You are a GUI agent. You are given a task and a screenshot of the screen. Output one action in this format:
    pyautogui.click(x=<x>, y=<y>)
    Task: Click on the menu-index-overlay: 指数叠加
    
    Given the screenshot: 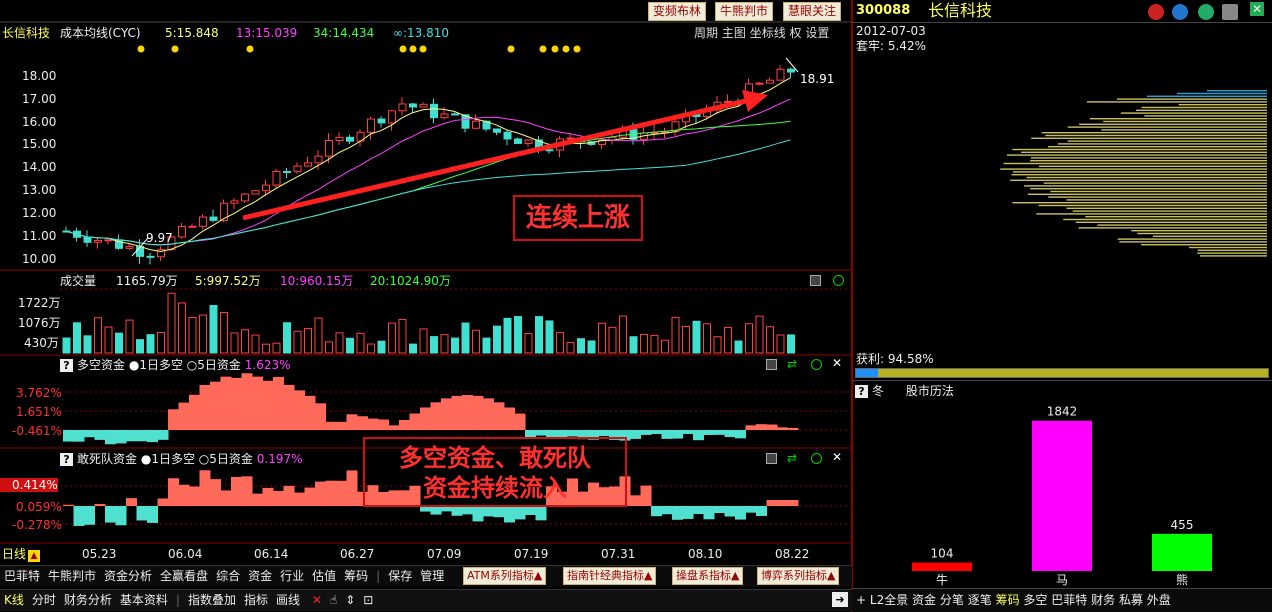 What is the action you would take?
    pyautogui.click(x=212, y=600)
    